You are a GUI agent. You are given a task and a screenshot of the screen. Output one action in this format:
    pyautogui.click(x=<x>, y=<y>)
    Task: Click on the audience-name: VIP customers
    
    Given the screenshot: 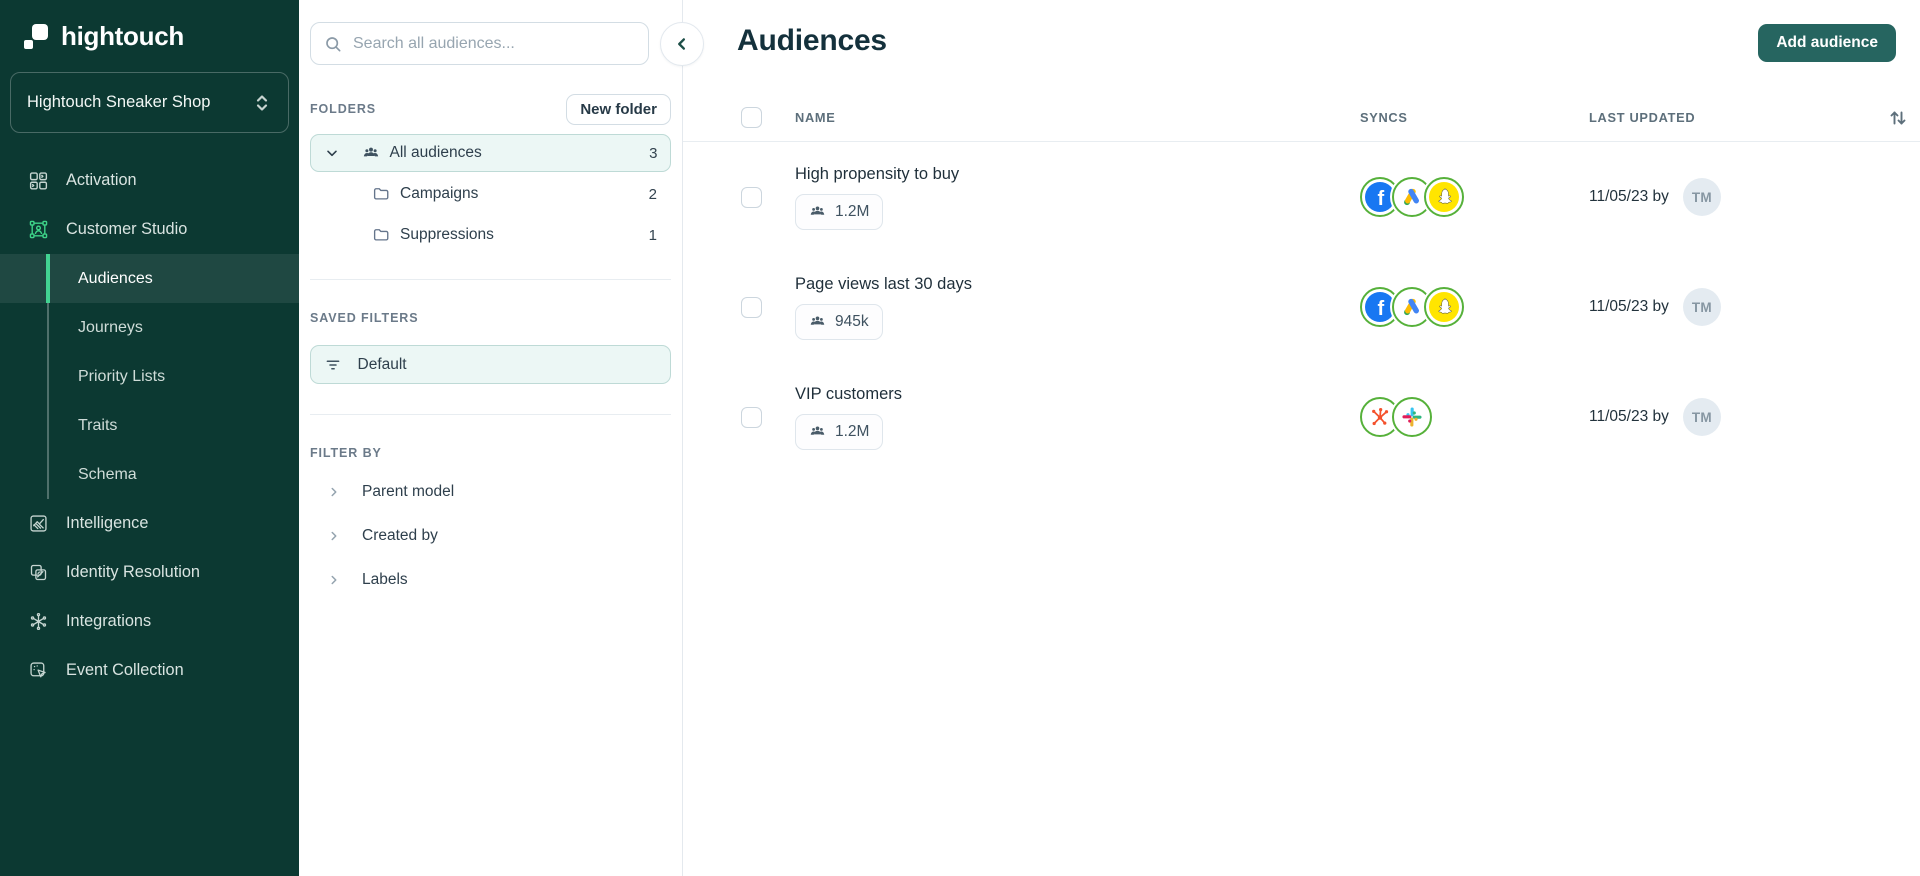 What is the action you would take?
    pyautogui.click(x=848, y=394)
    